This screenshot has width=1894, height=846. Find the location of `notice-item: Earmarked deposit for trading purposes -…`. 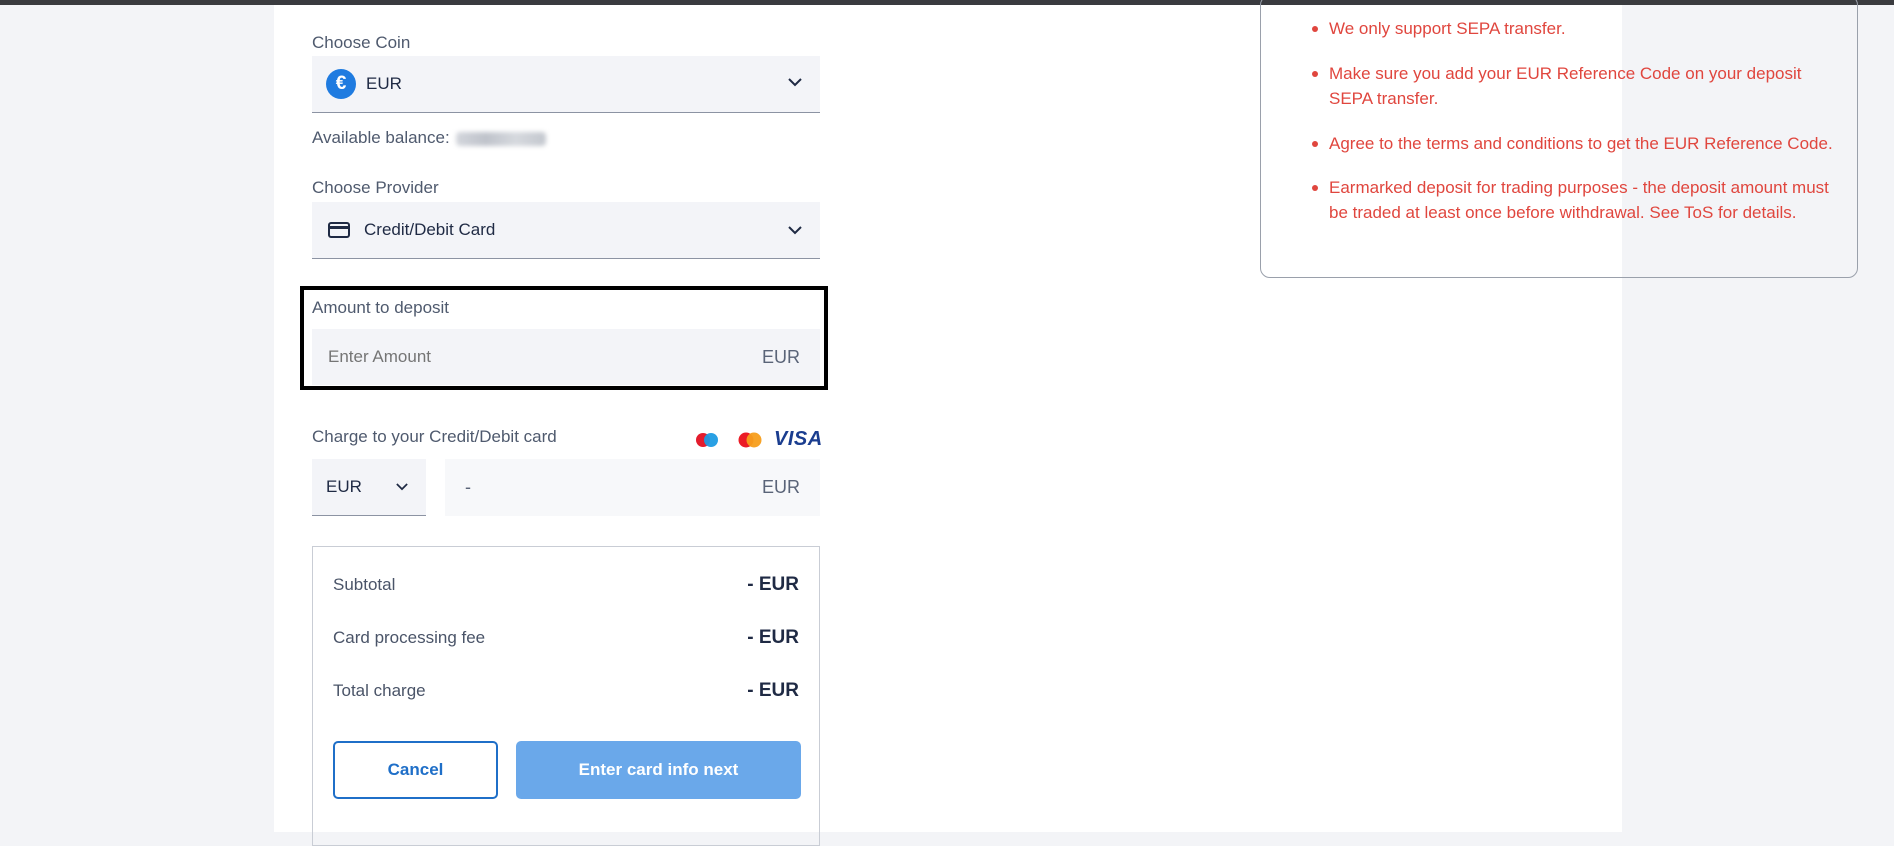

notice-item: Earmarked deposit for trading purposes -… is located at coordinates (1580, 200).